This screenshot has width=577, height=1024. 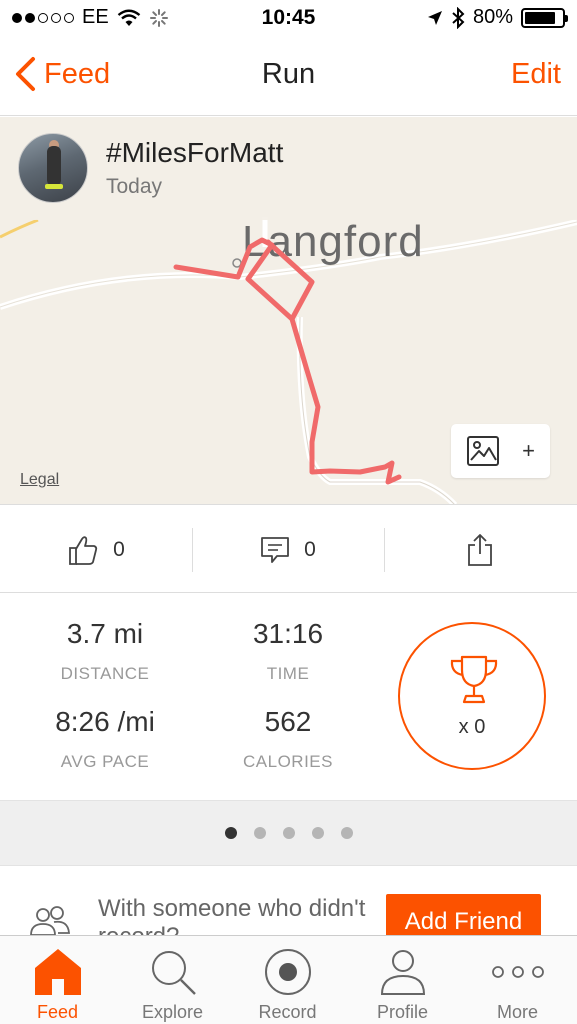 What do you see at coordinates (463, 914) in the screenshot?
I see `add-friend-button: Add Friend` at bounding box center [463, 914].